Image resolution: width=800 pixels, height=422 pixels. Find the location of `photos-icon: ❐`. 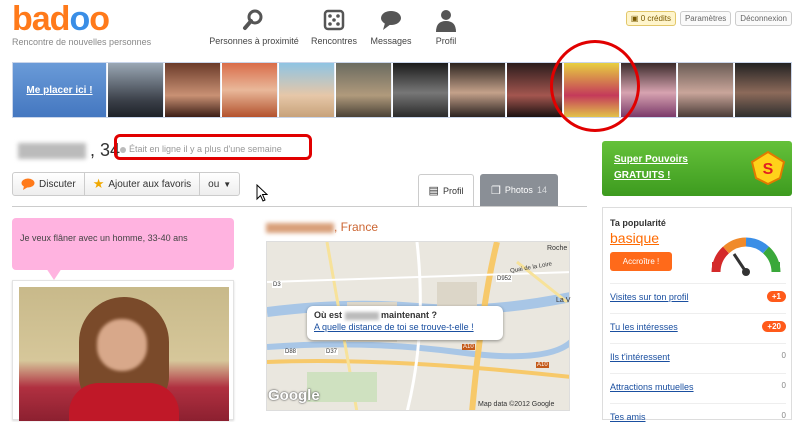

photos-icon: ❐ is located at coordinates (496, 190).